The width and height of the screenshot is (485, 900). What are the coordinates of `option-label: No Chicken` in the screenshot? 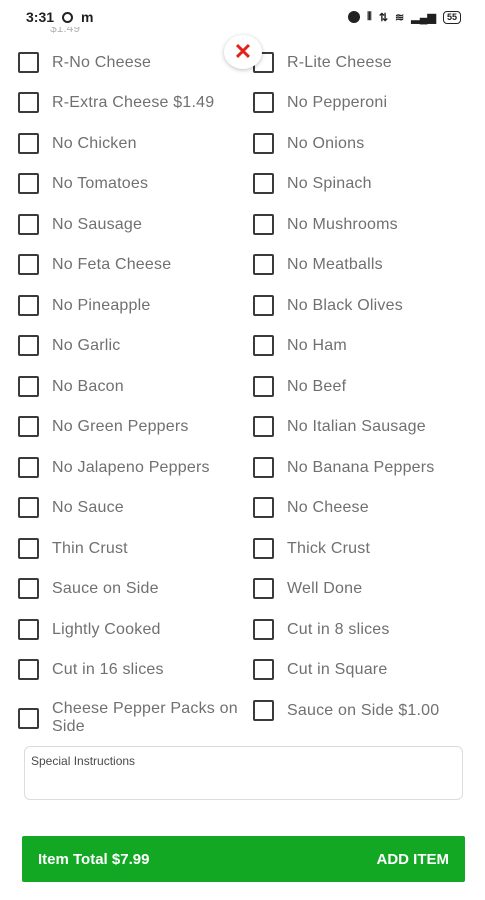 It's located at (94, 143).